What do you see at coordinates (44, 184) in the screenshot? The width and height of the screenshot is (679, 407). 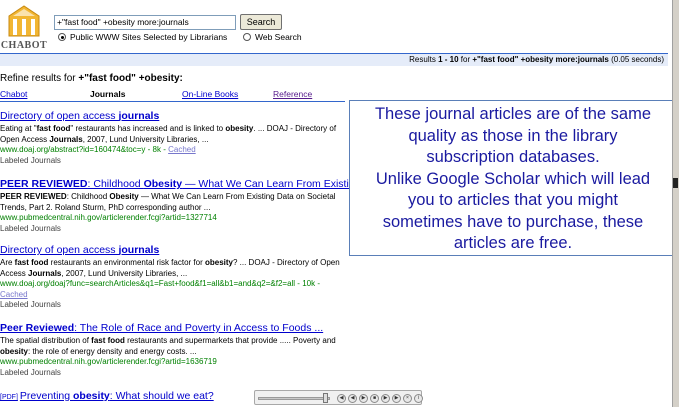 I see `peer-reviewed-label: PEER REVIEWED` at bounding box center [44, 184].